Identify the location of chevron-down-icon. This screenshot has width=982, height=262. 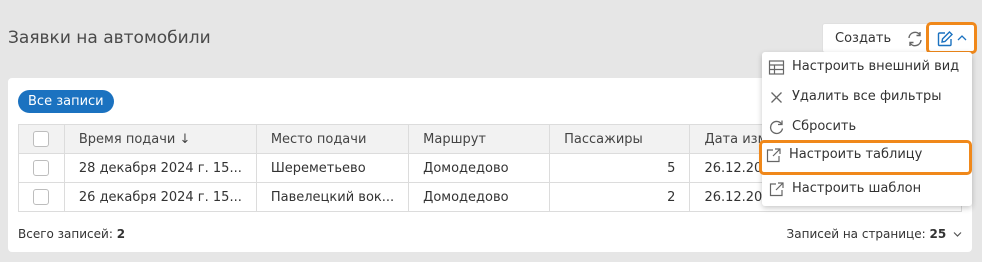
(957, 234).